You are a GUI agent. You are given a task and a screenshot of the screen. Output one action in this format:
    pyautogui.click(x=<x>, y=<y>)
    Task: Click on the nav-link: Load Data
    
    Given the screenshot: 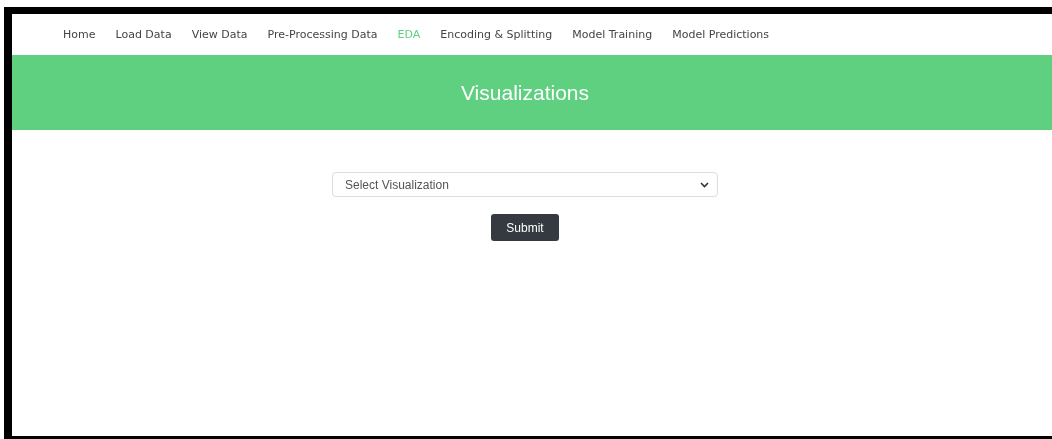 What is the action you would take?
    pyautogui.click(x=143, y=34)
    